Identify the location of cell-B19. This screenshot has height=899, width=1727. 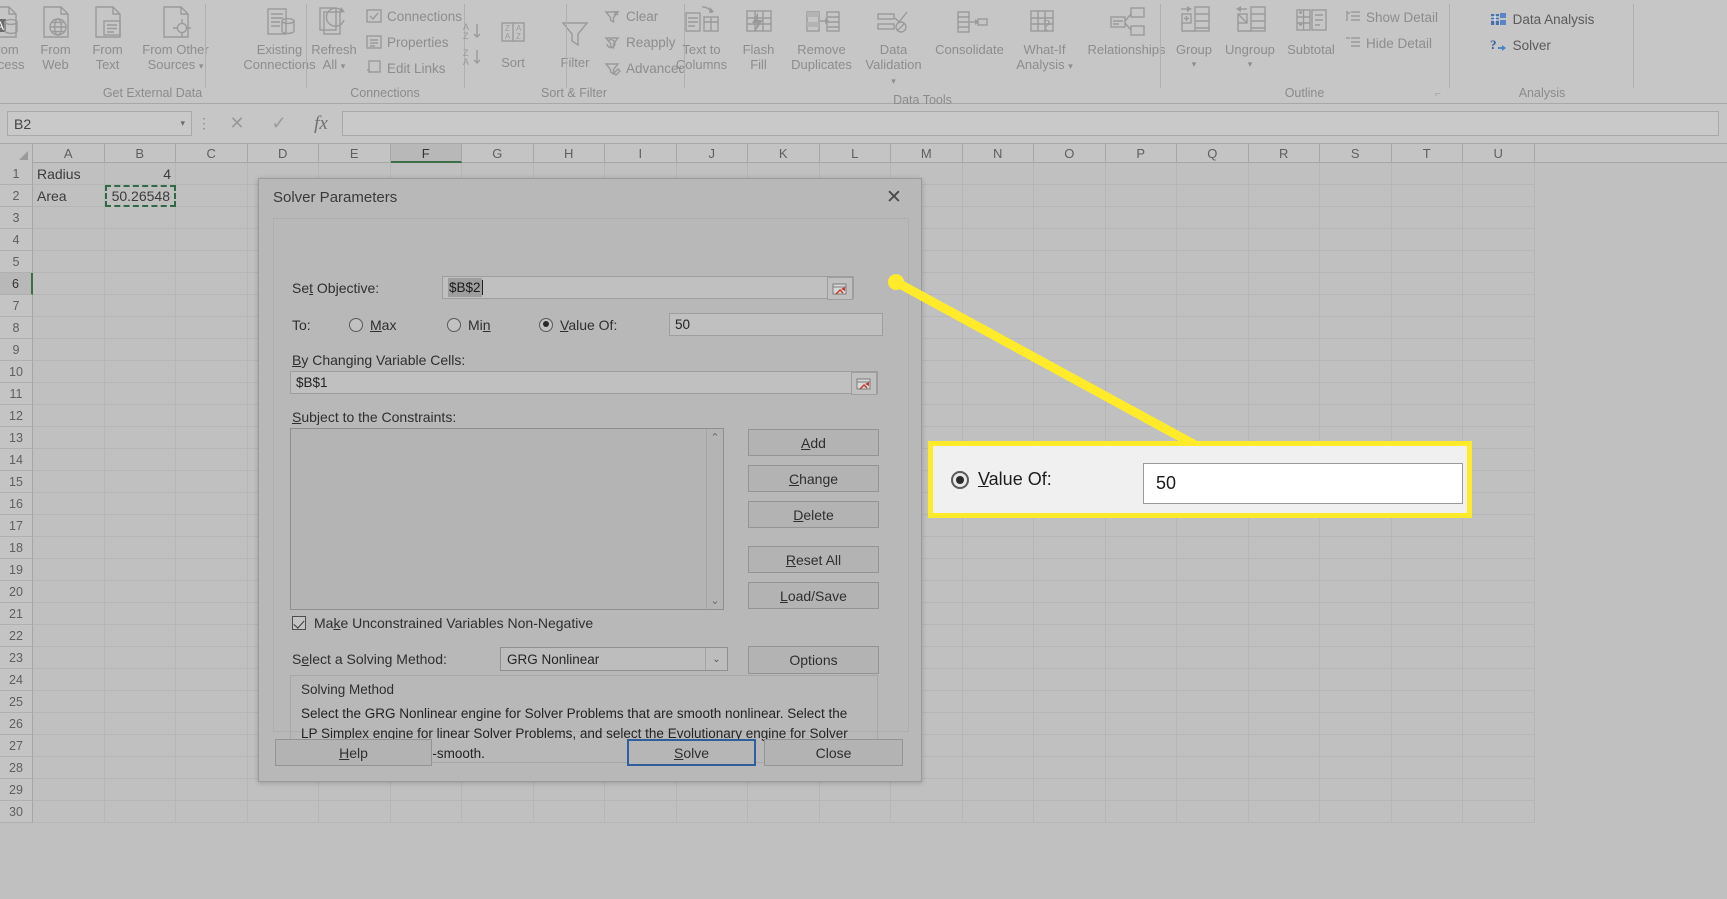
(140, 570).